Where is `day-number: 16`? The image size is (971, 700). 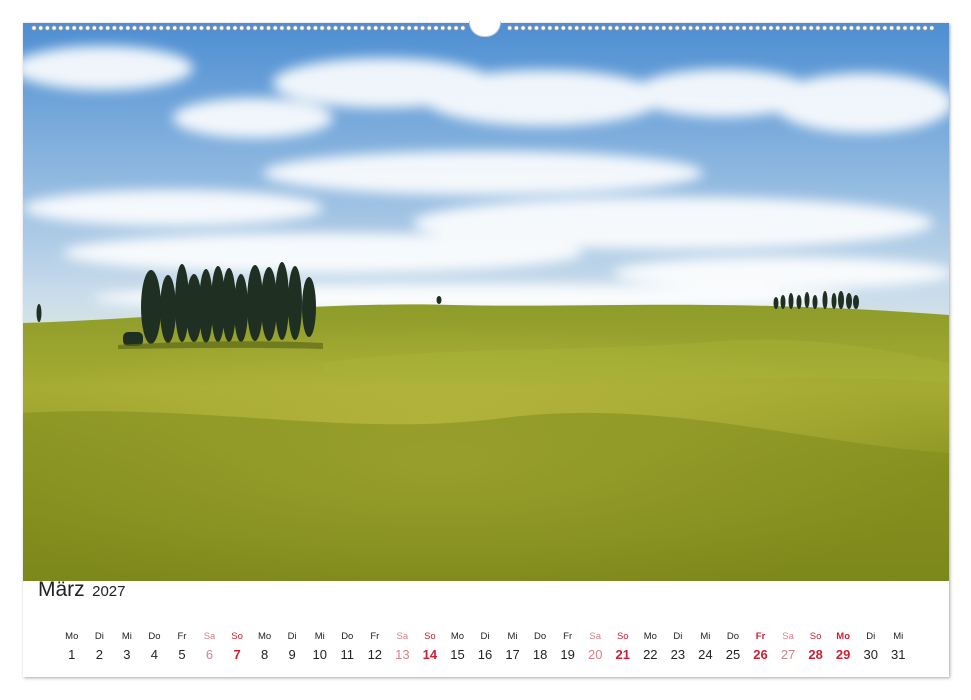 day-number: 16 is located at coordinates (485, 654).